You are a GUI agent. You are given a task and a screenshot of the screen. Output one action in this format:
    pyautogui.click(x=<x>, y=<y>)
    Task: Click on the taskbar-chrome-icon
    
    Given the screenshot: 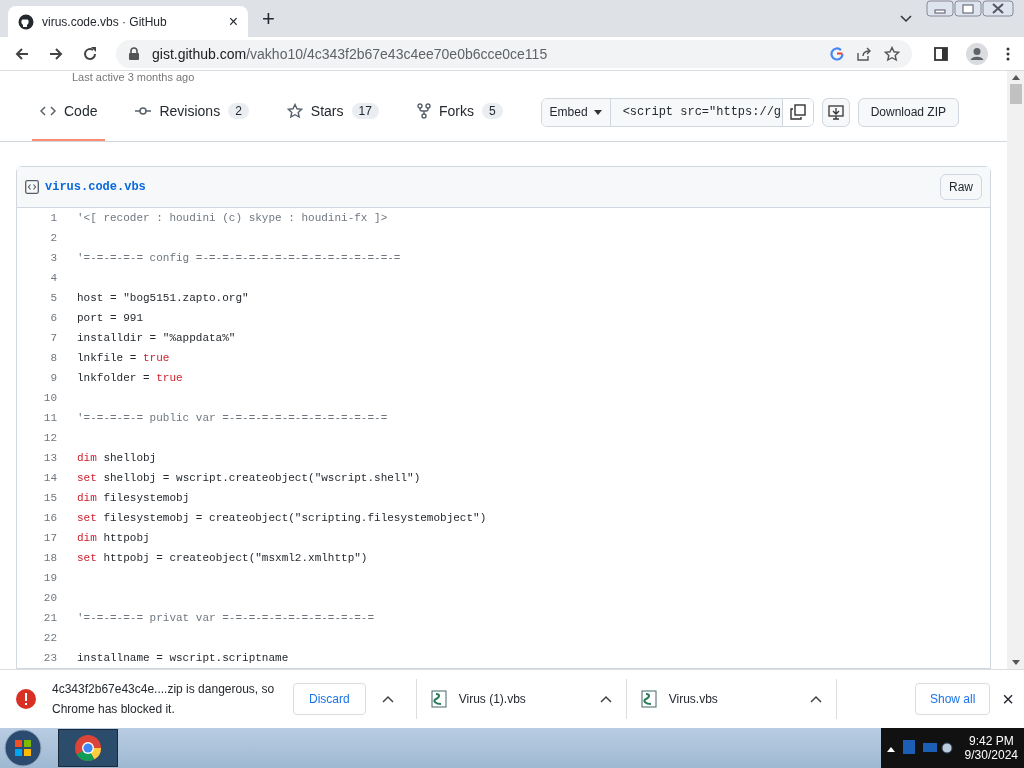 What is the action you would take?
    pyautogui.click(x=88, y=748)
    